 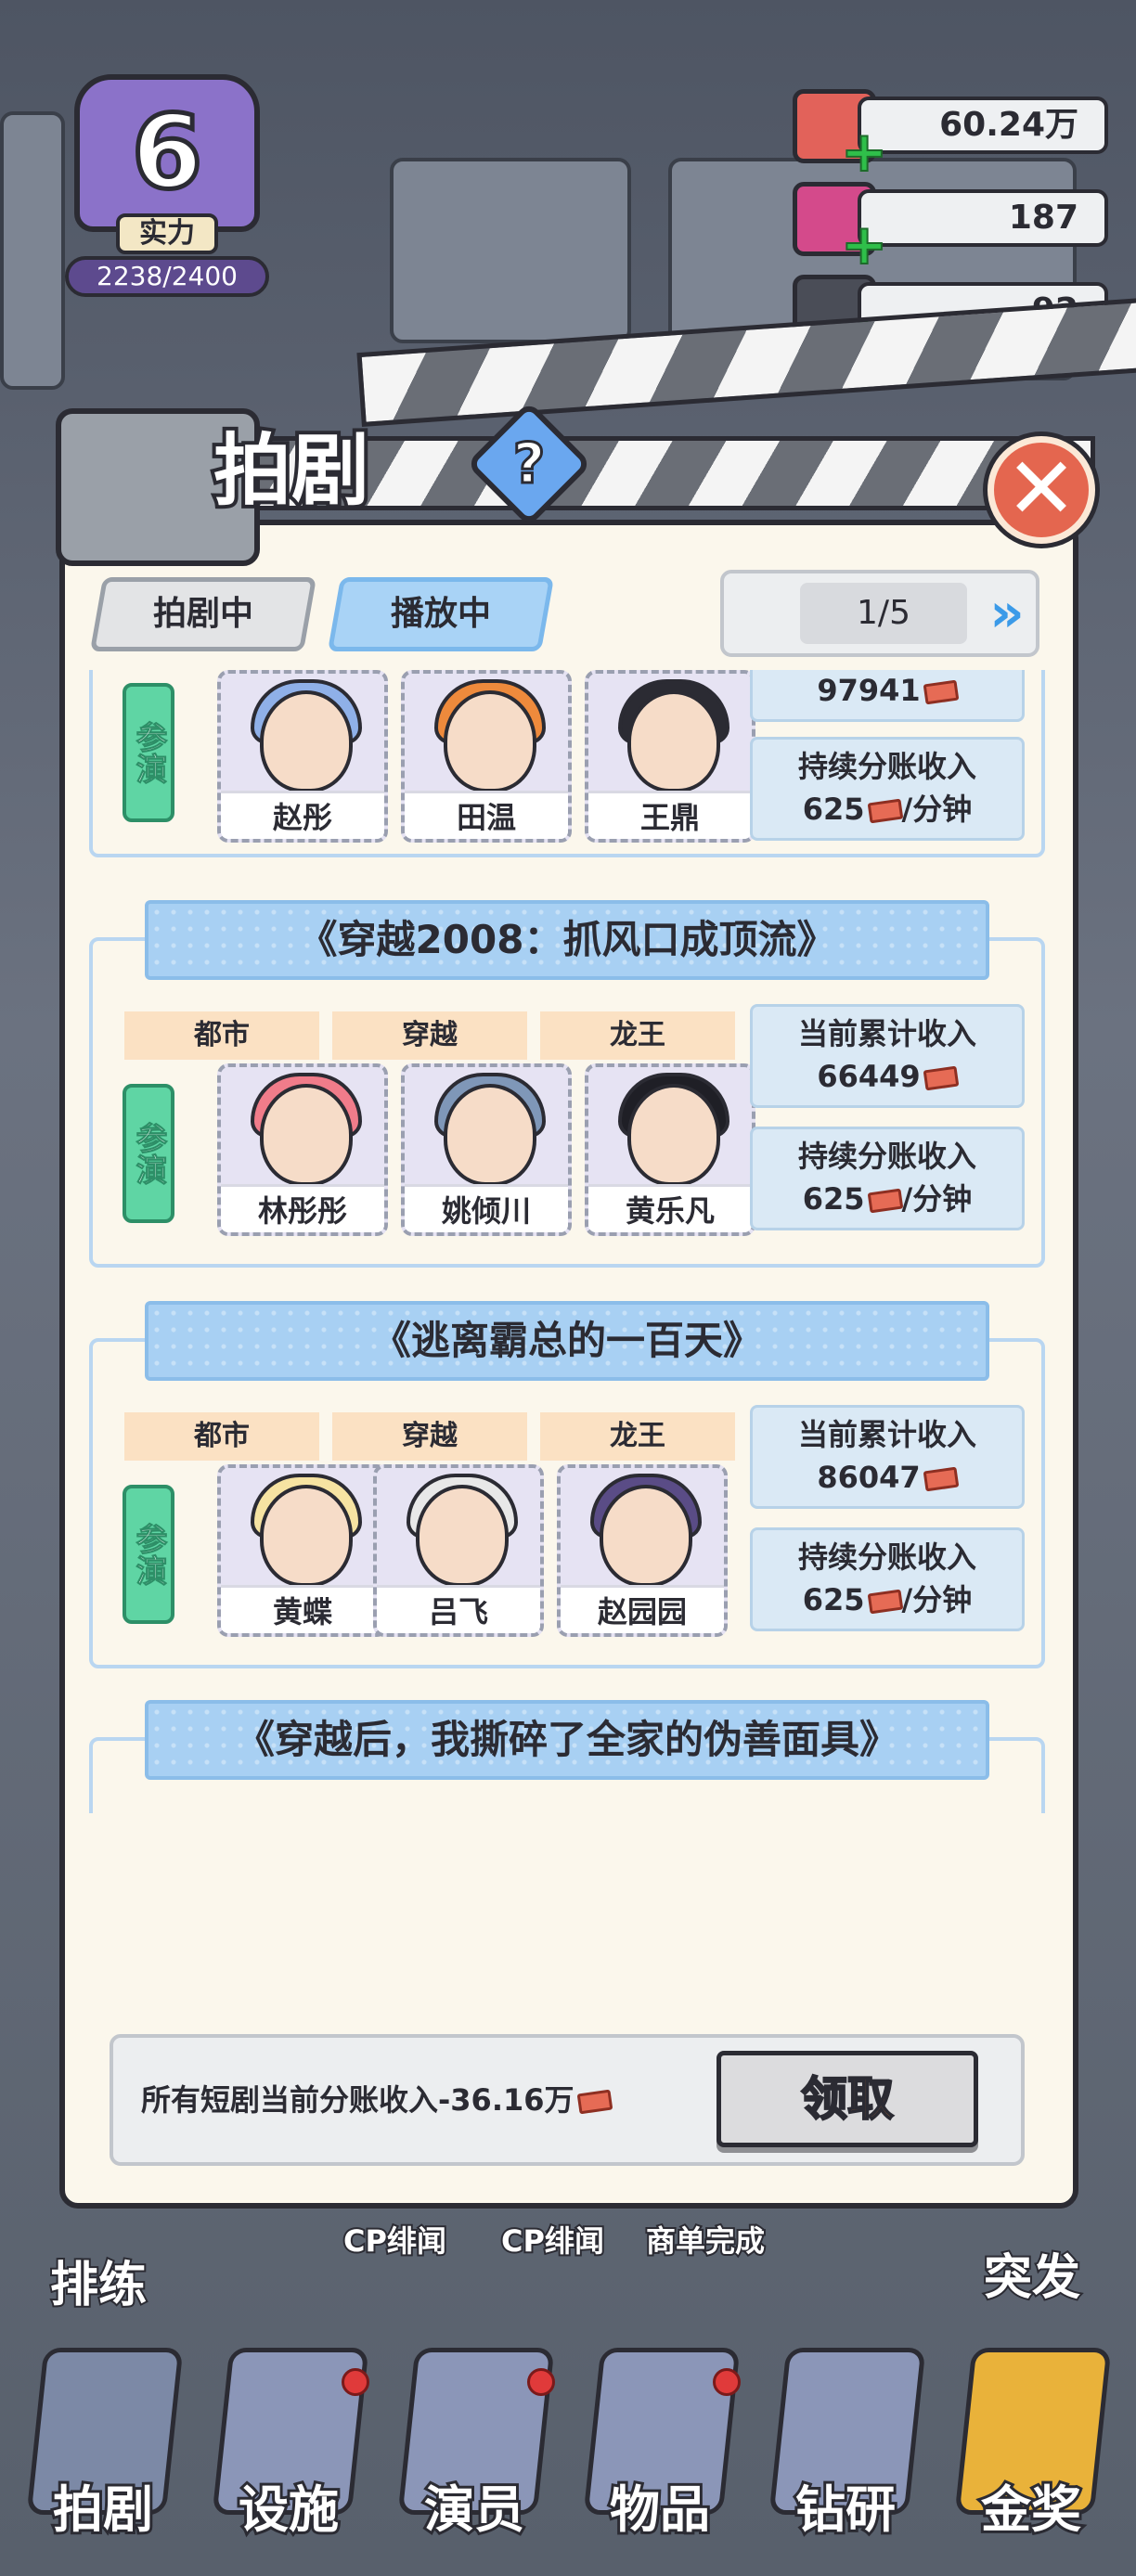 What do you see at coordinates (1031, 2510) in the screenshot?
I see `nav-gold-award-label: 金奖` at bounding box center [1031, 2510].